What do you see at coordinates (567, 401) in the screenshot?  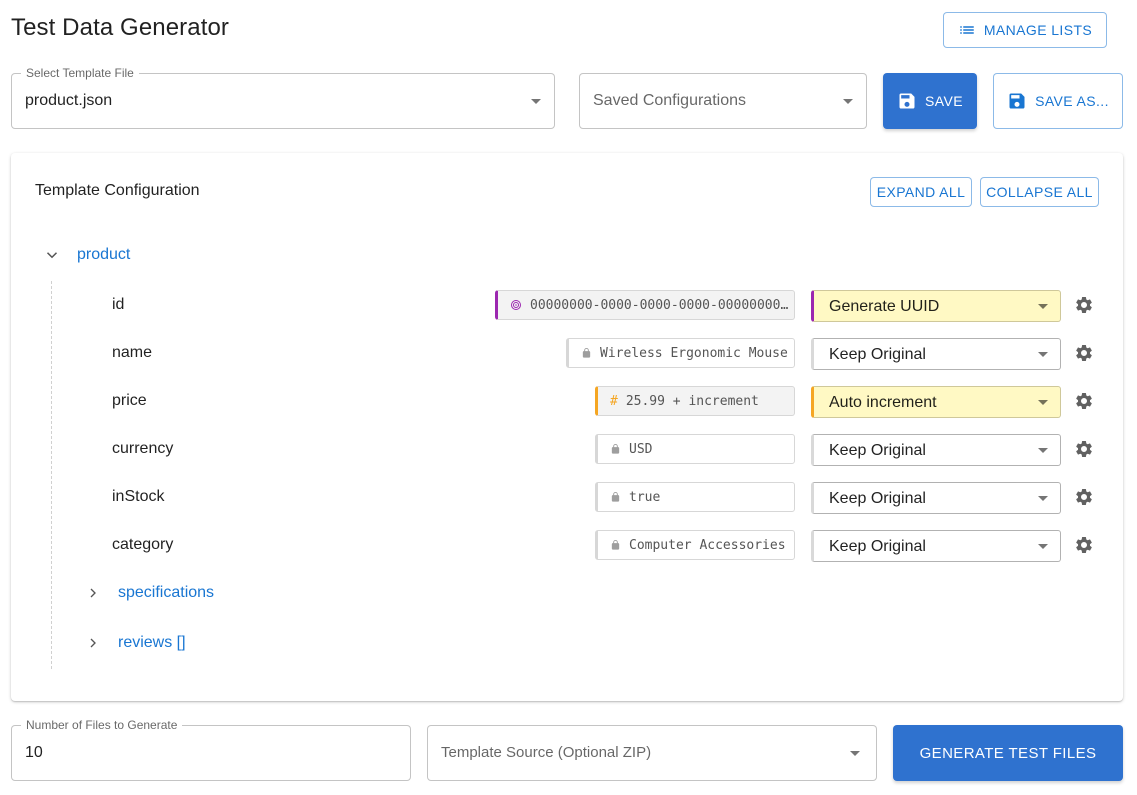 I see `field-row-price: price # 25.99 + increment Auto increment` at bounding box center [567, 401].